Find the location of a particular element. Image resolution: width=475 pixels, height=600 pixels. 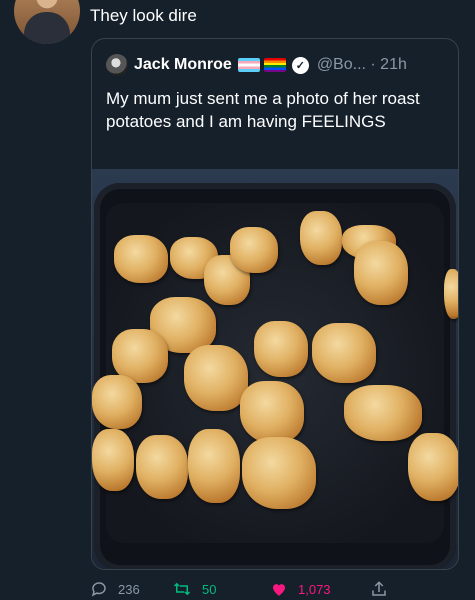

retweet-icon is located at coordinates (182, 589).